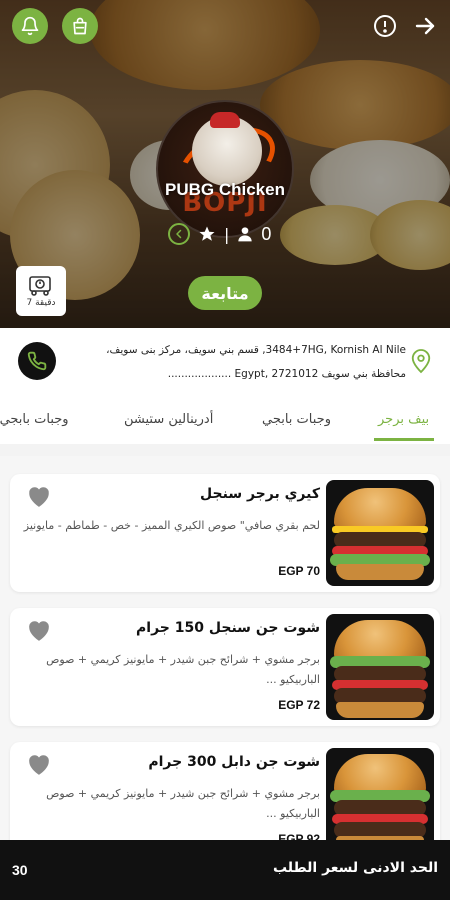 Image resolution: width=450 pixels, height=900 pixels. I want to click on shopping-bag-icon, so click(80, 26).